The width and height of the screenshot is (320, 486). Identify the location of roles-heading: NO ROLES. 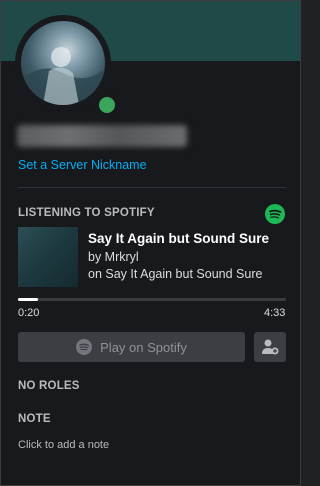
(49, 386).